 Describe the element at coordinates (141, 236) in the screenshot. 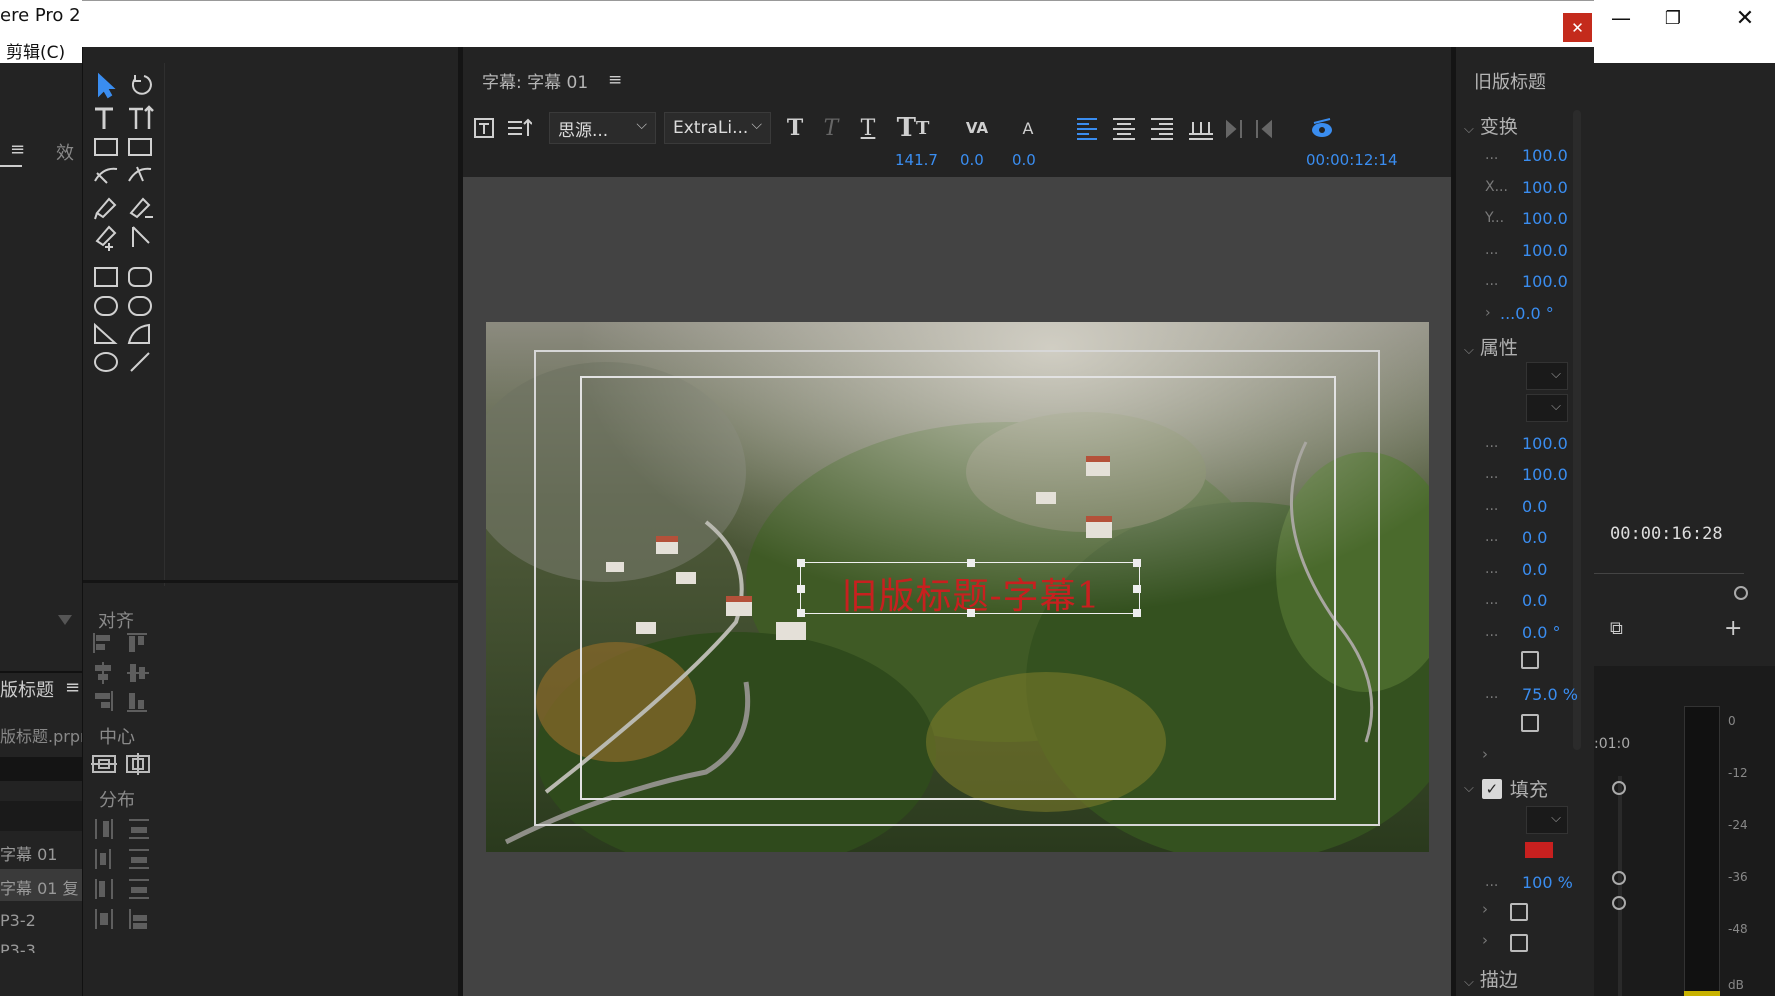

I see `convert-anchor-tool-icon` at that location.